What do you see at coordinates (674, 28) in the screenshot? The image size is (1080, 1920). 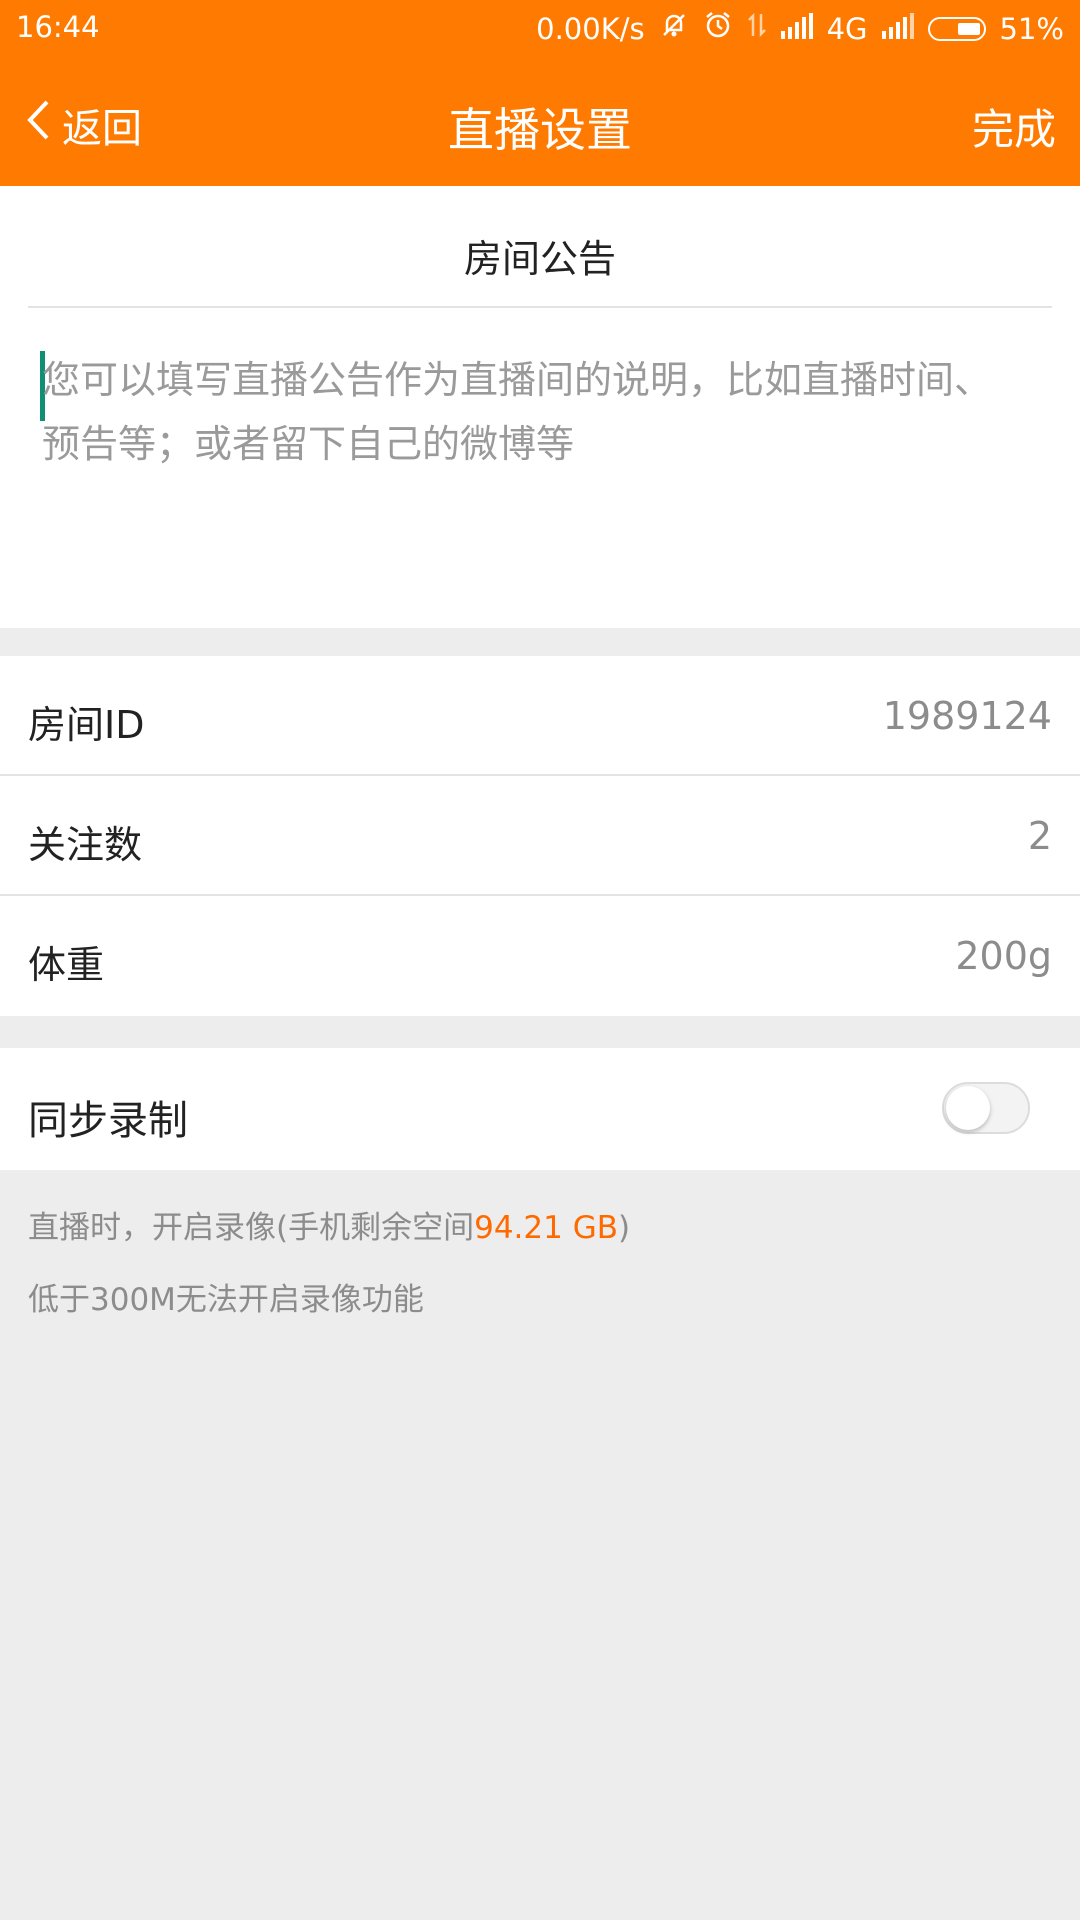 I see `mute-bell-icon` at bounding box center [674, 28].